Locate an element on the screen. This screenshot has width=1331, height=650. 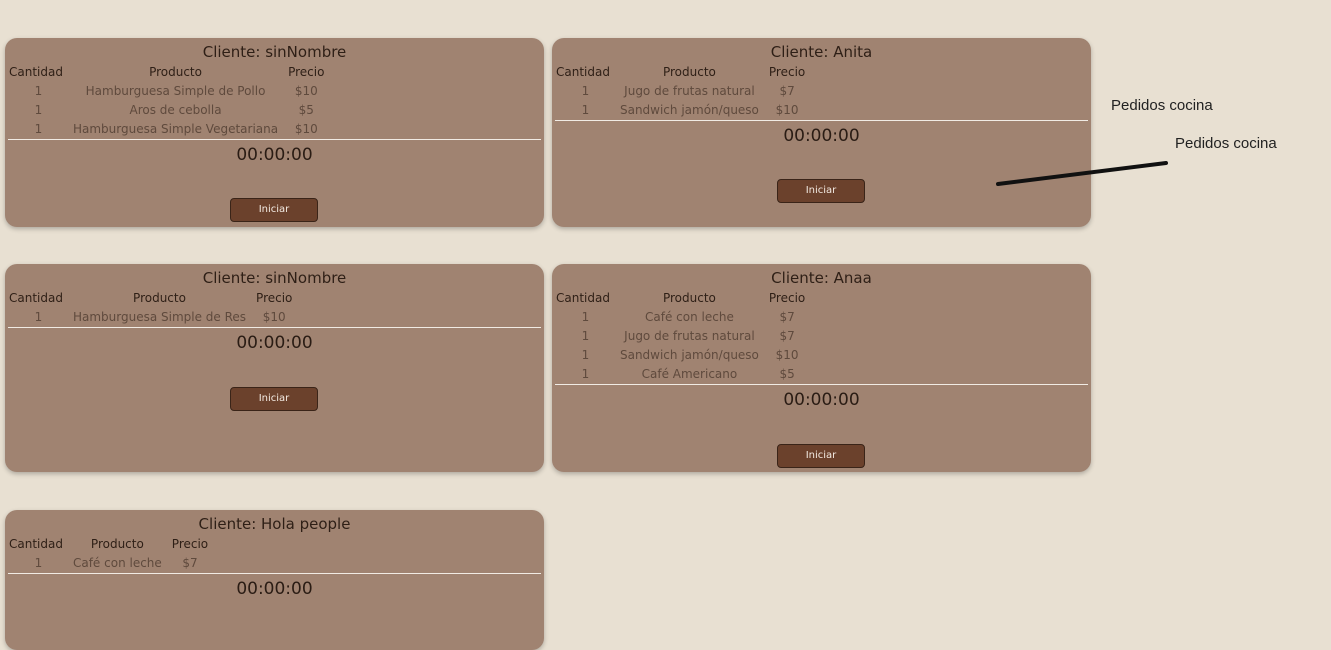
item-product: Aros de cebolla is located at coordinates (175, 109).